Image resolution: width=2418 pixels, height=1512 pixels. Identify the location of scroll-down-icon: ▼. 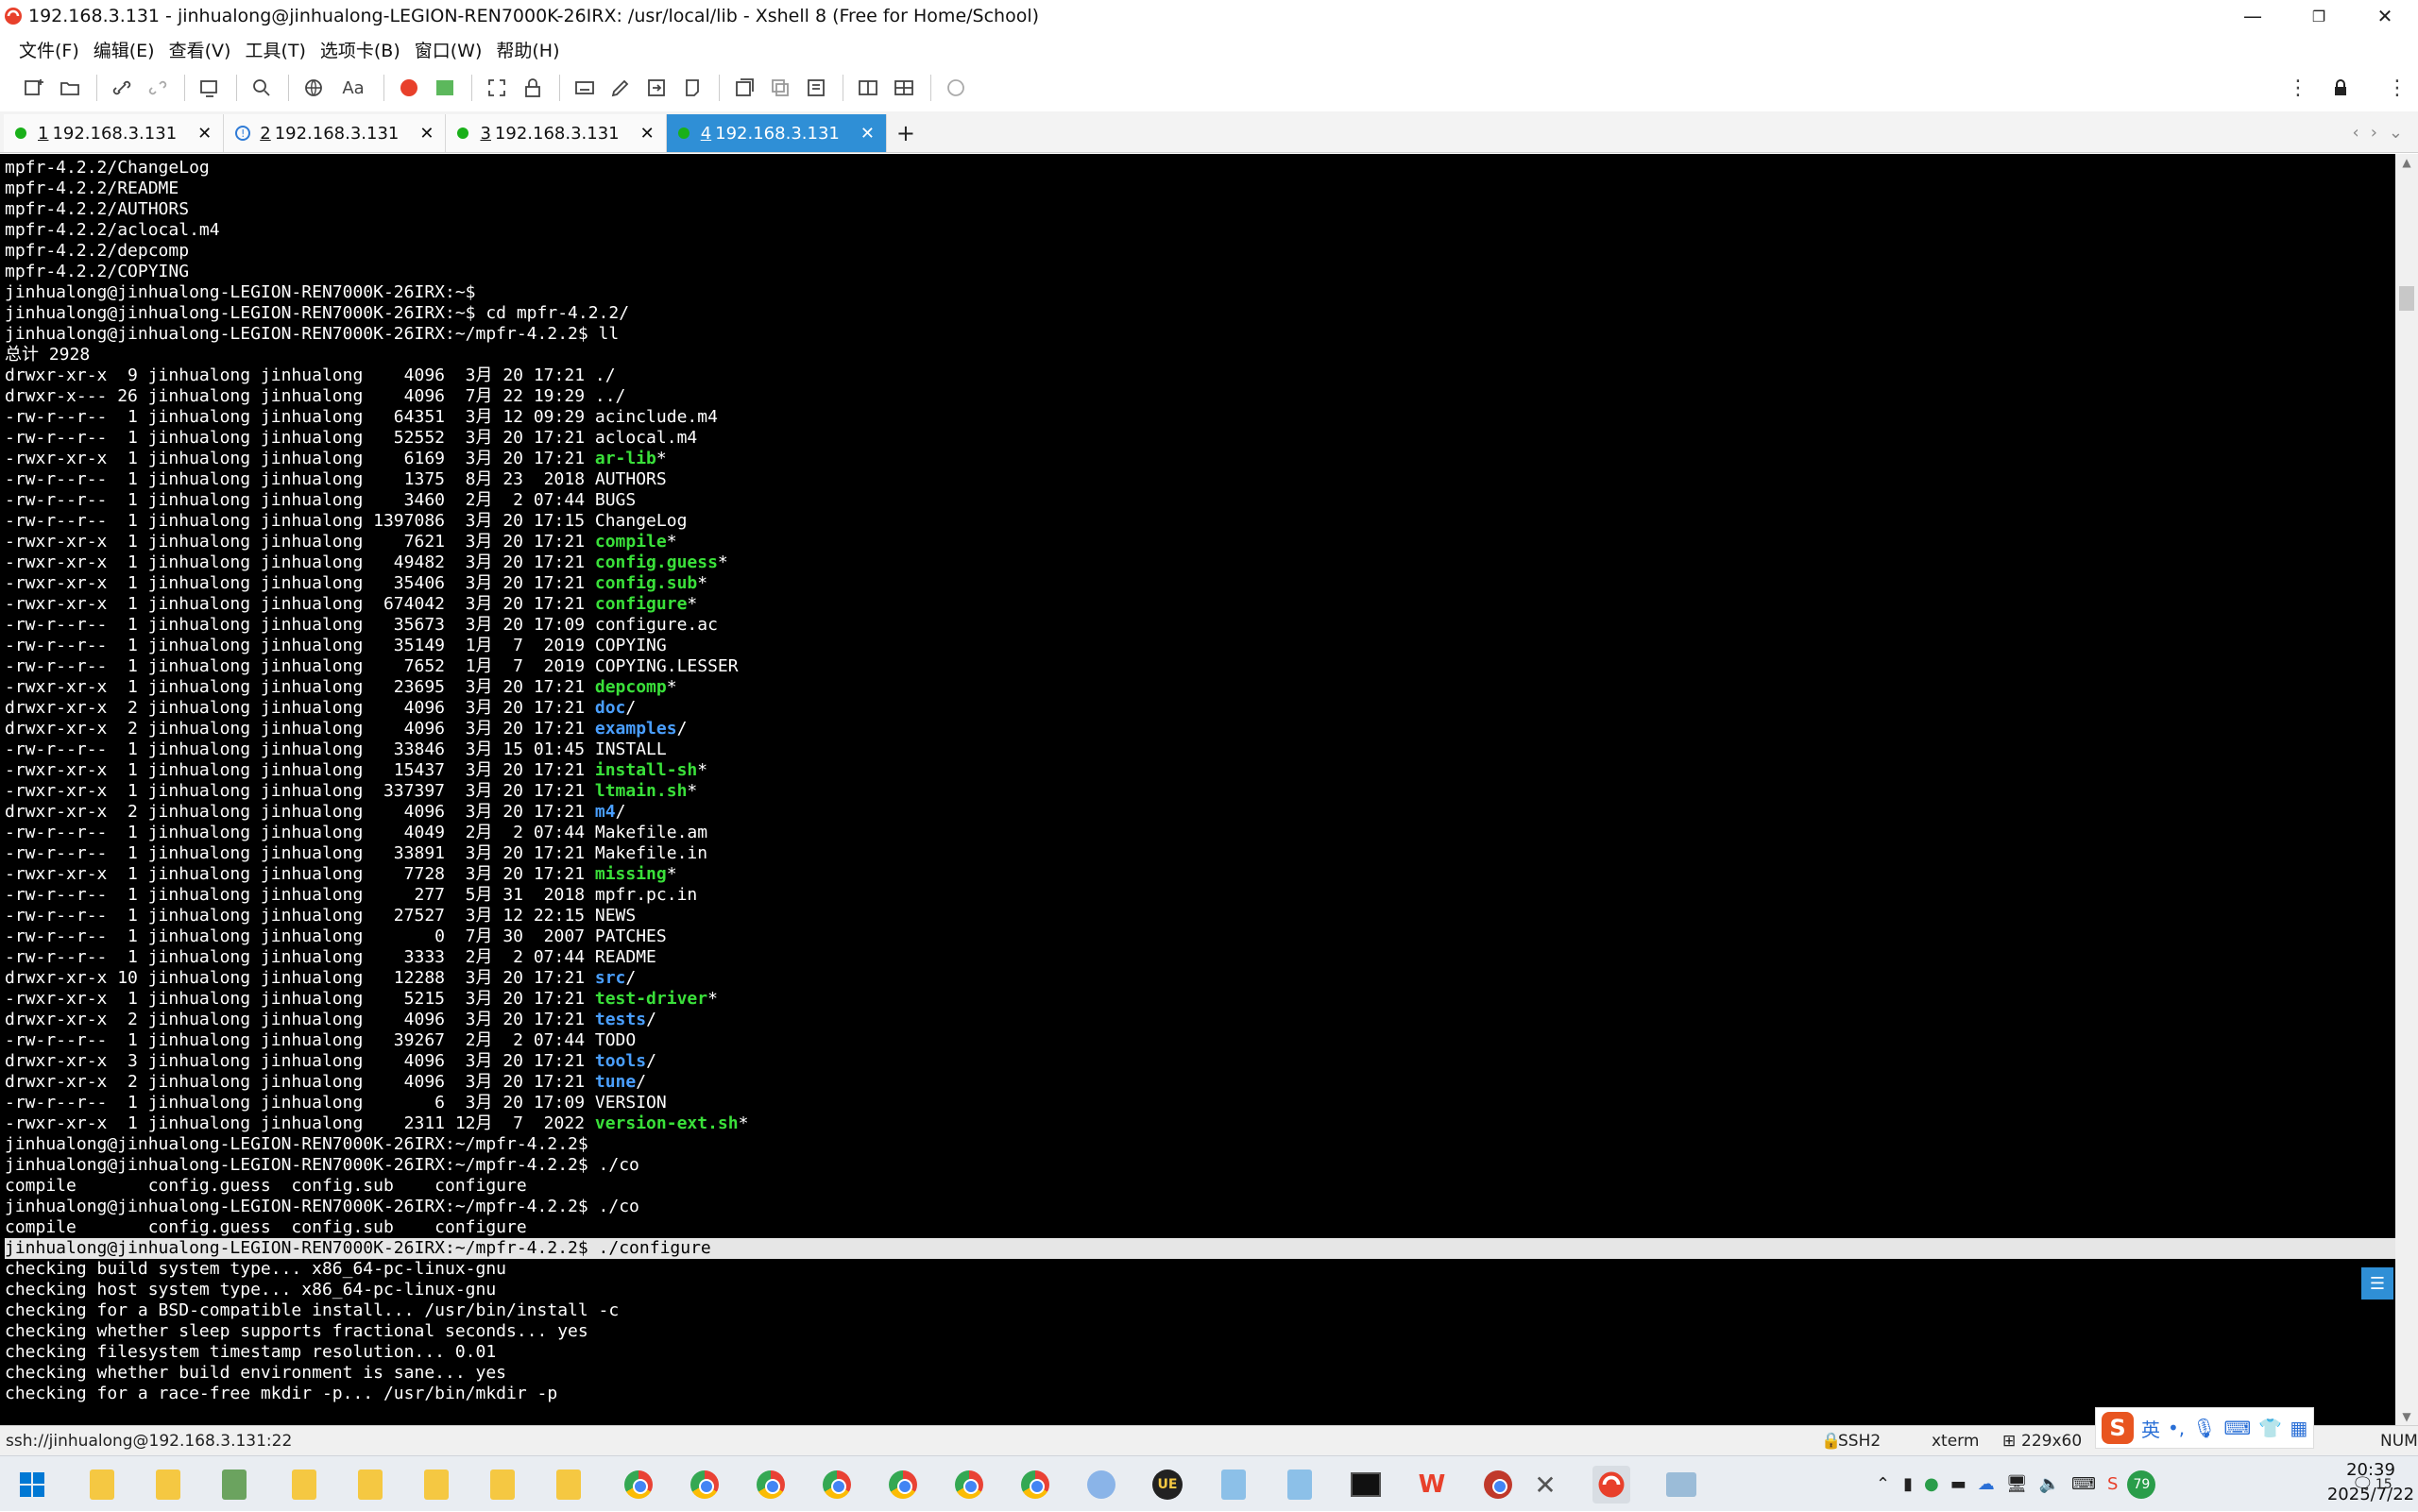
(2406, 1416).